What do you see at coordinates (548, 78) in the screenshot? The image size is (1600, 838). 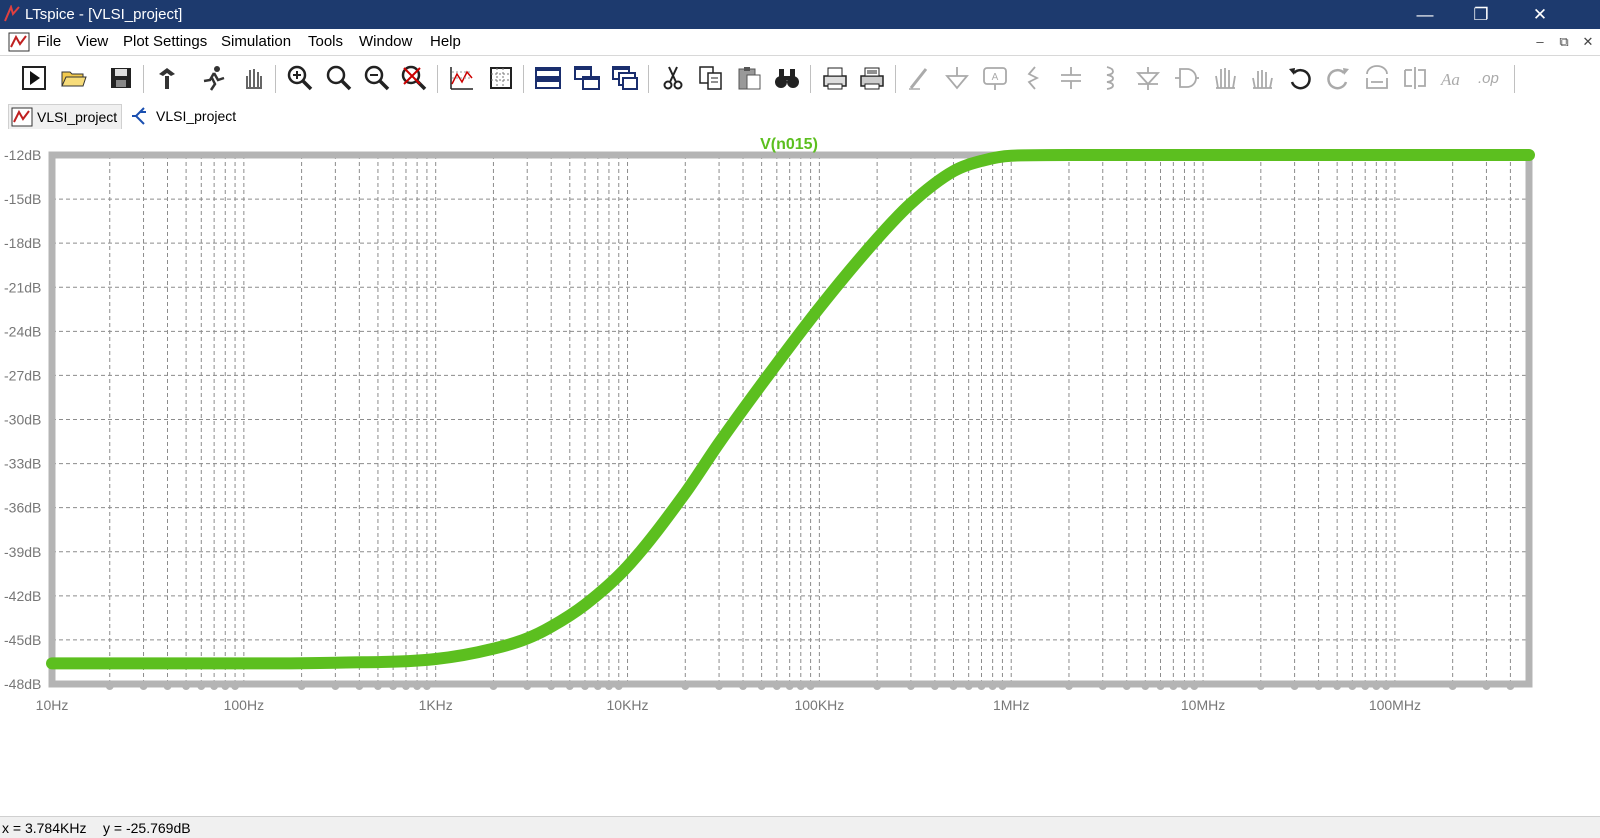 I see `tile-horizontal-icon` at bounding box center [548, 78].